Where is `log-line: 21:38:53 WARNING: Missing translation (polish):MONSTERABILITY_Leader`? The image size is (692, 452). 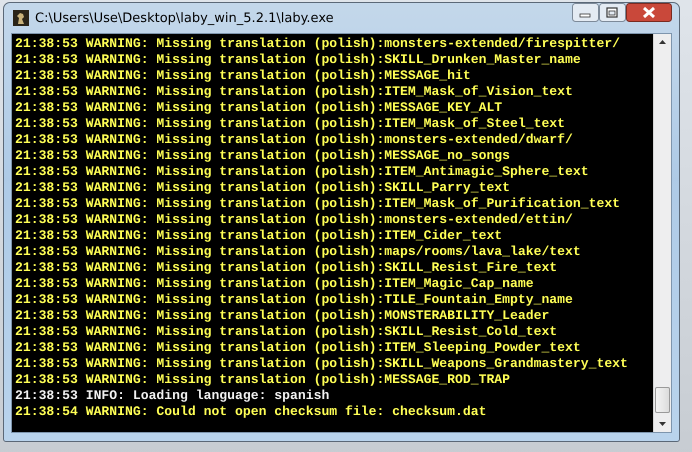
log-line: 21:38:53 WARNING: Missing translation (polish):MONSTERABILITY_Leader is located at coordinates (282, 316).